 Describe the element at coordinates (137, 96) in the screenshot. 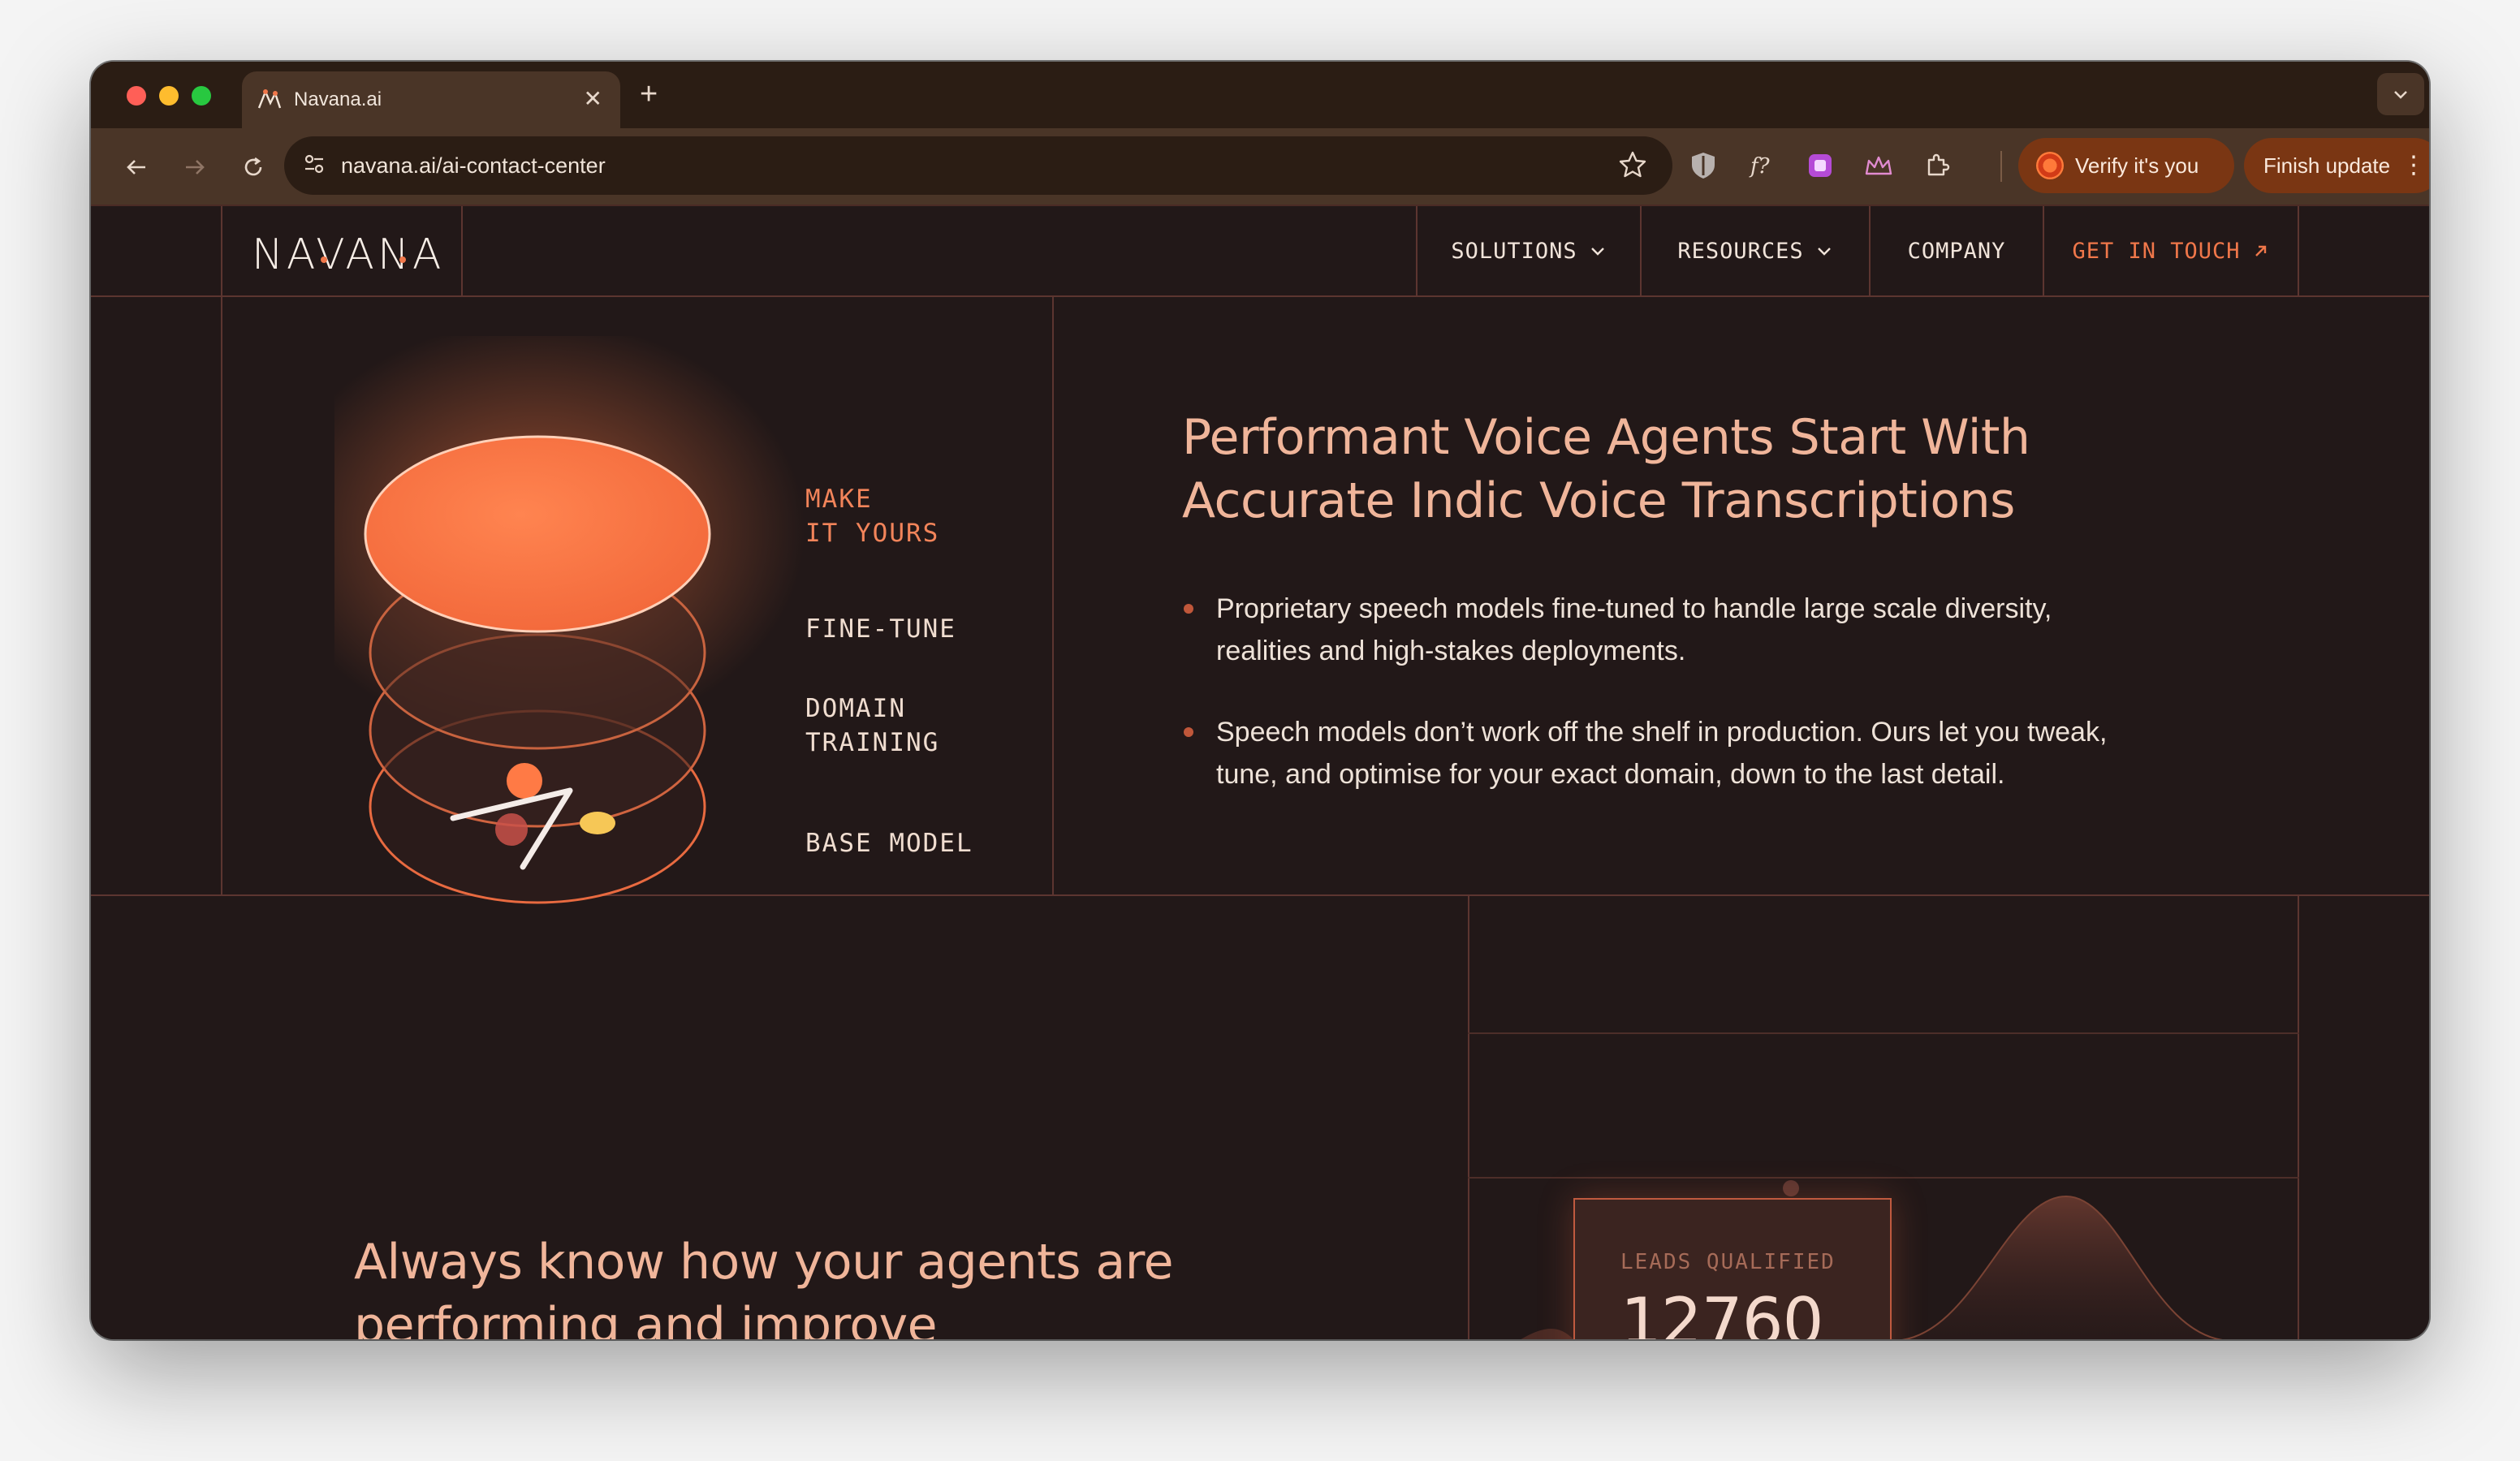

I see `close-window-button` at that location.